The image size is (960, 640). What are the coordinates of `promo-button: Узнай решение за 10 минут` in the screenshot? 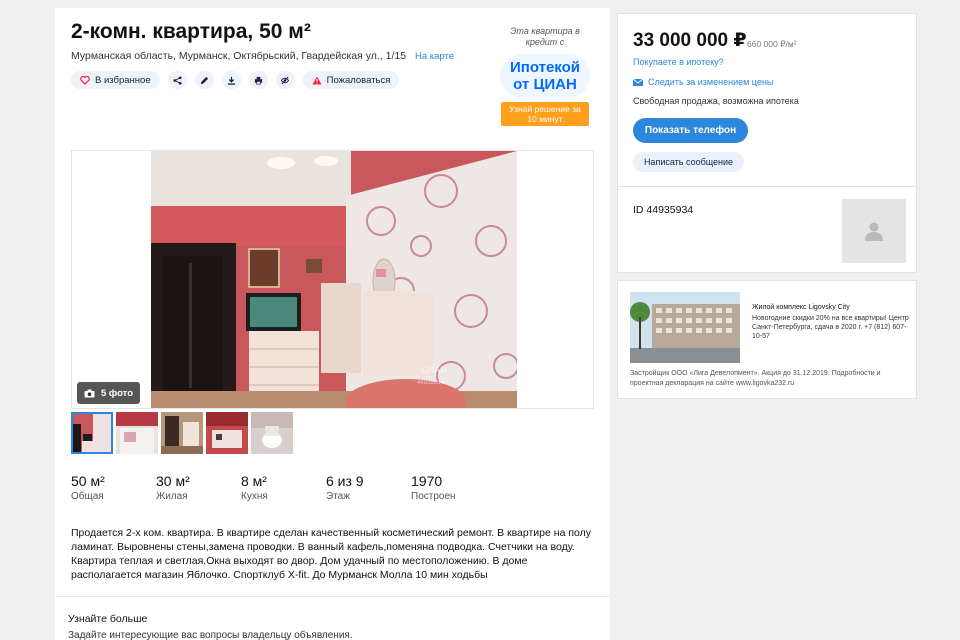 It's located at (545, 114).